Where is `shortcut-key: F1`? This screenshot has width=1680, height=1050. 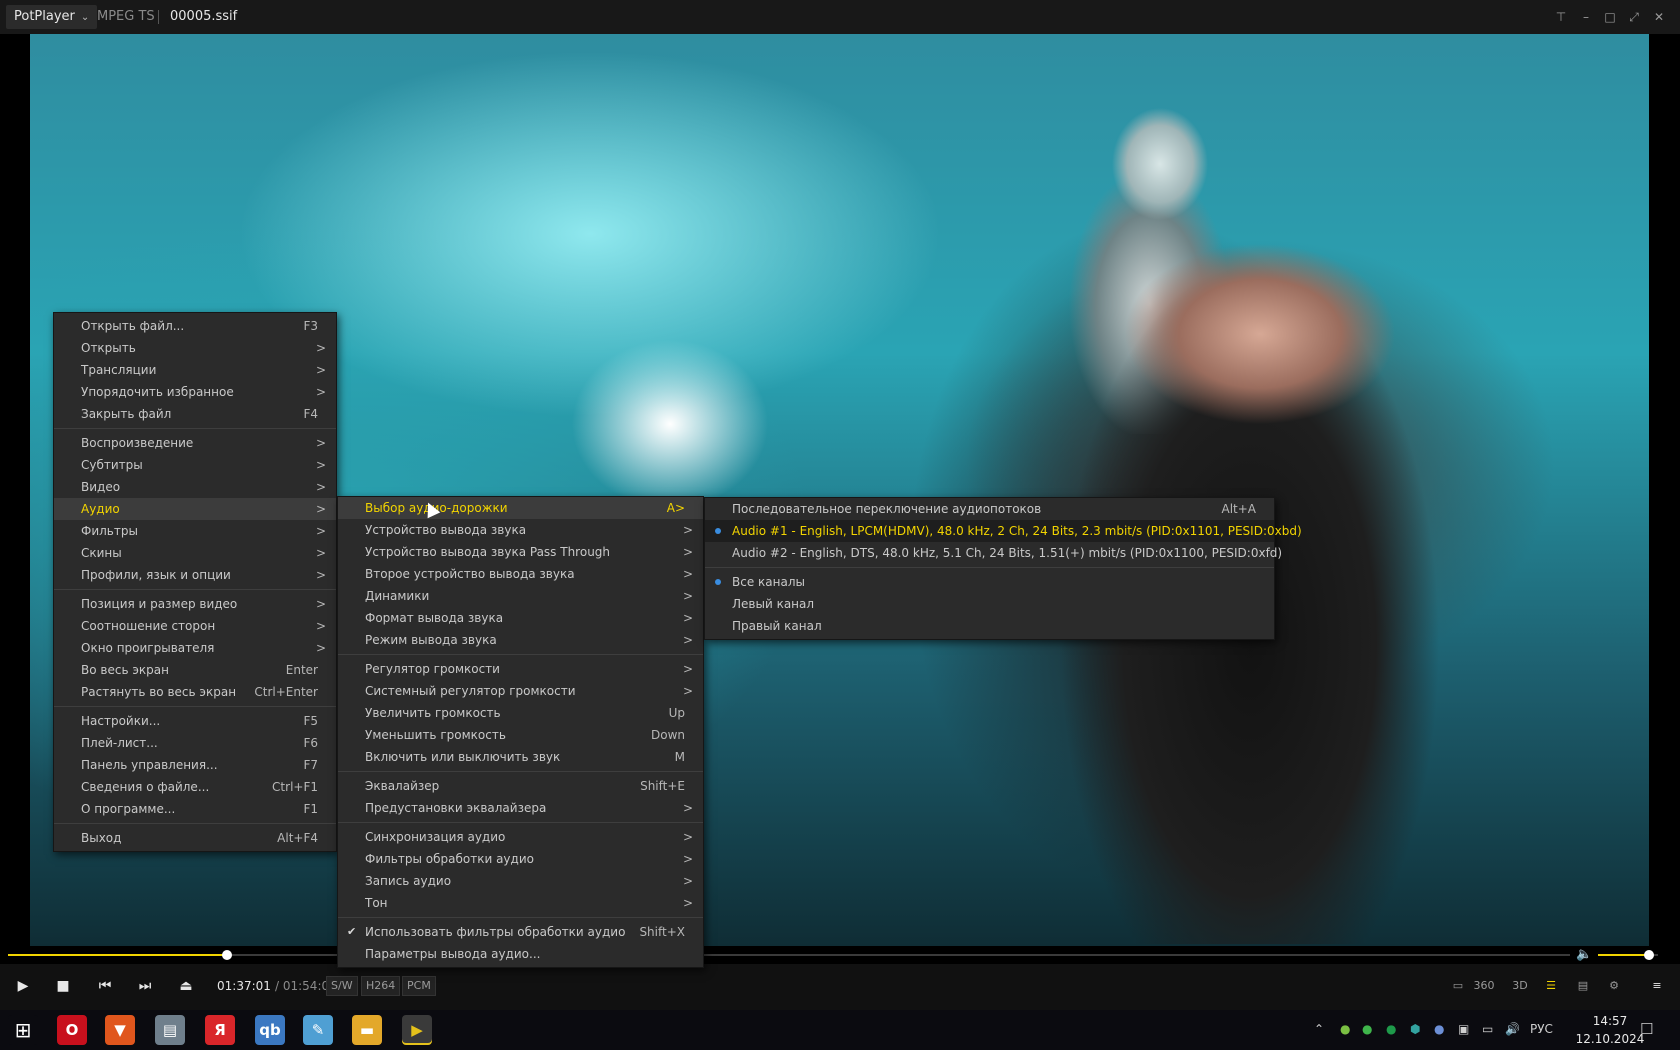
shortcut-key: F1 is located at coordinates (310, 809).